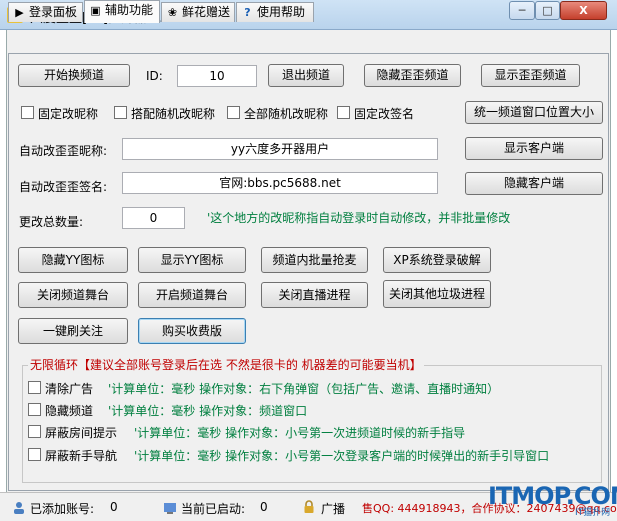 The height and width of the screenshot is (521, 617). Describe the element at coordinates (19, 12) in the screenshot. I see `play-icon: ▶` at that location.